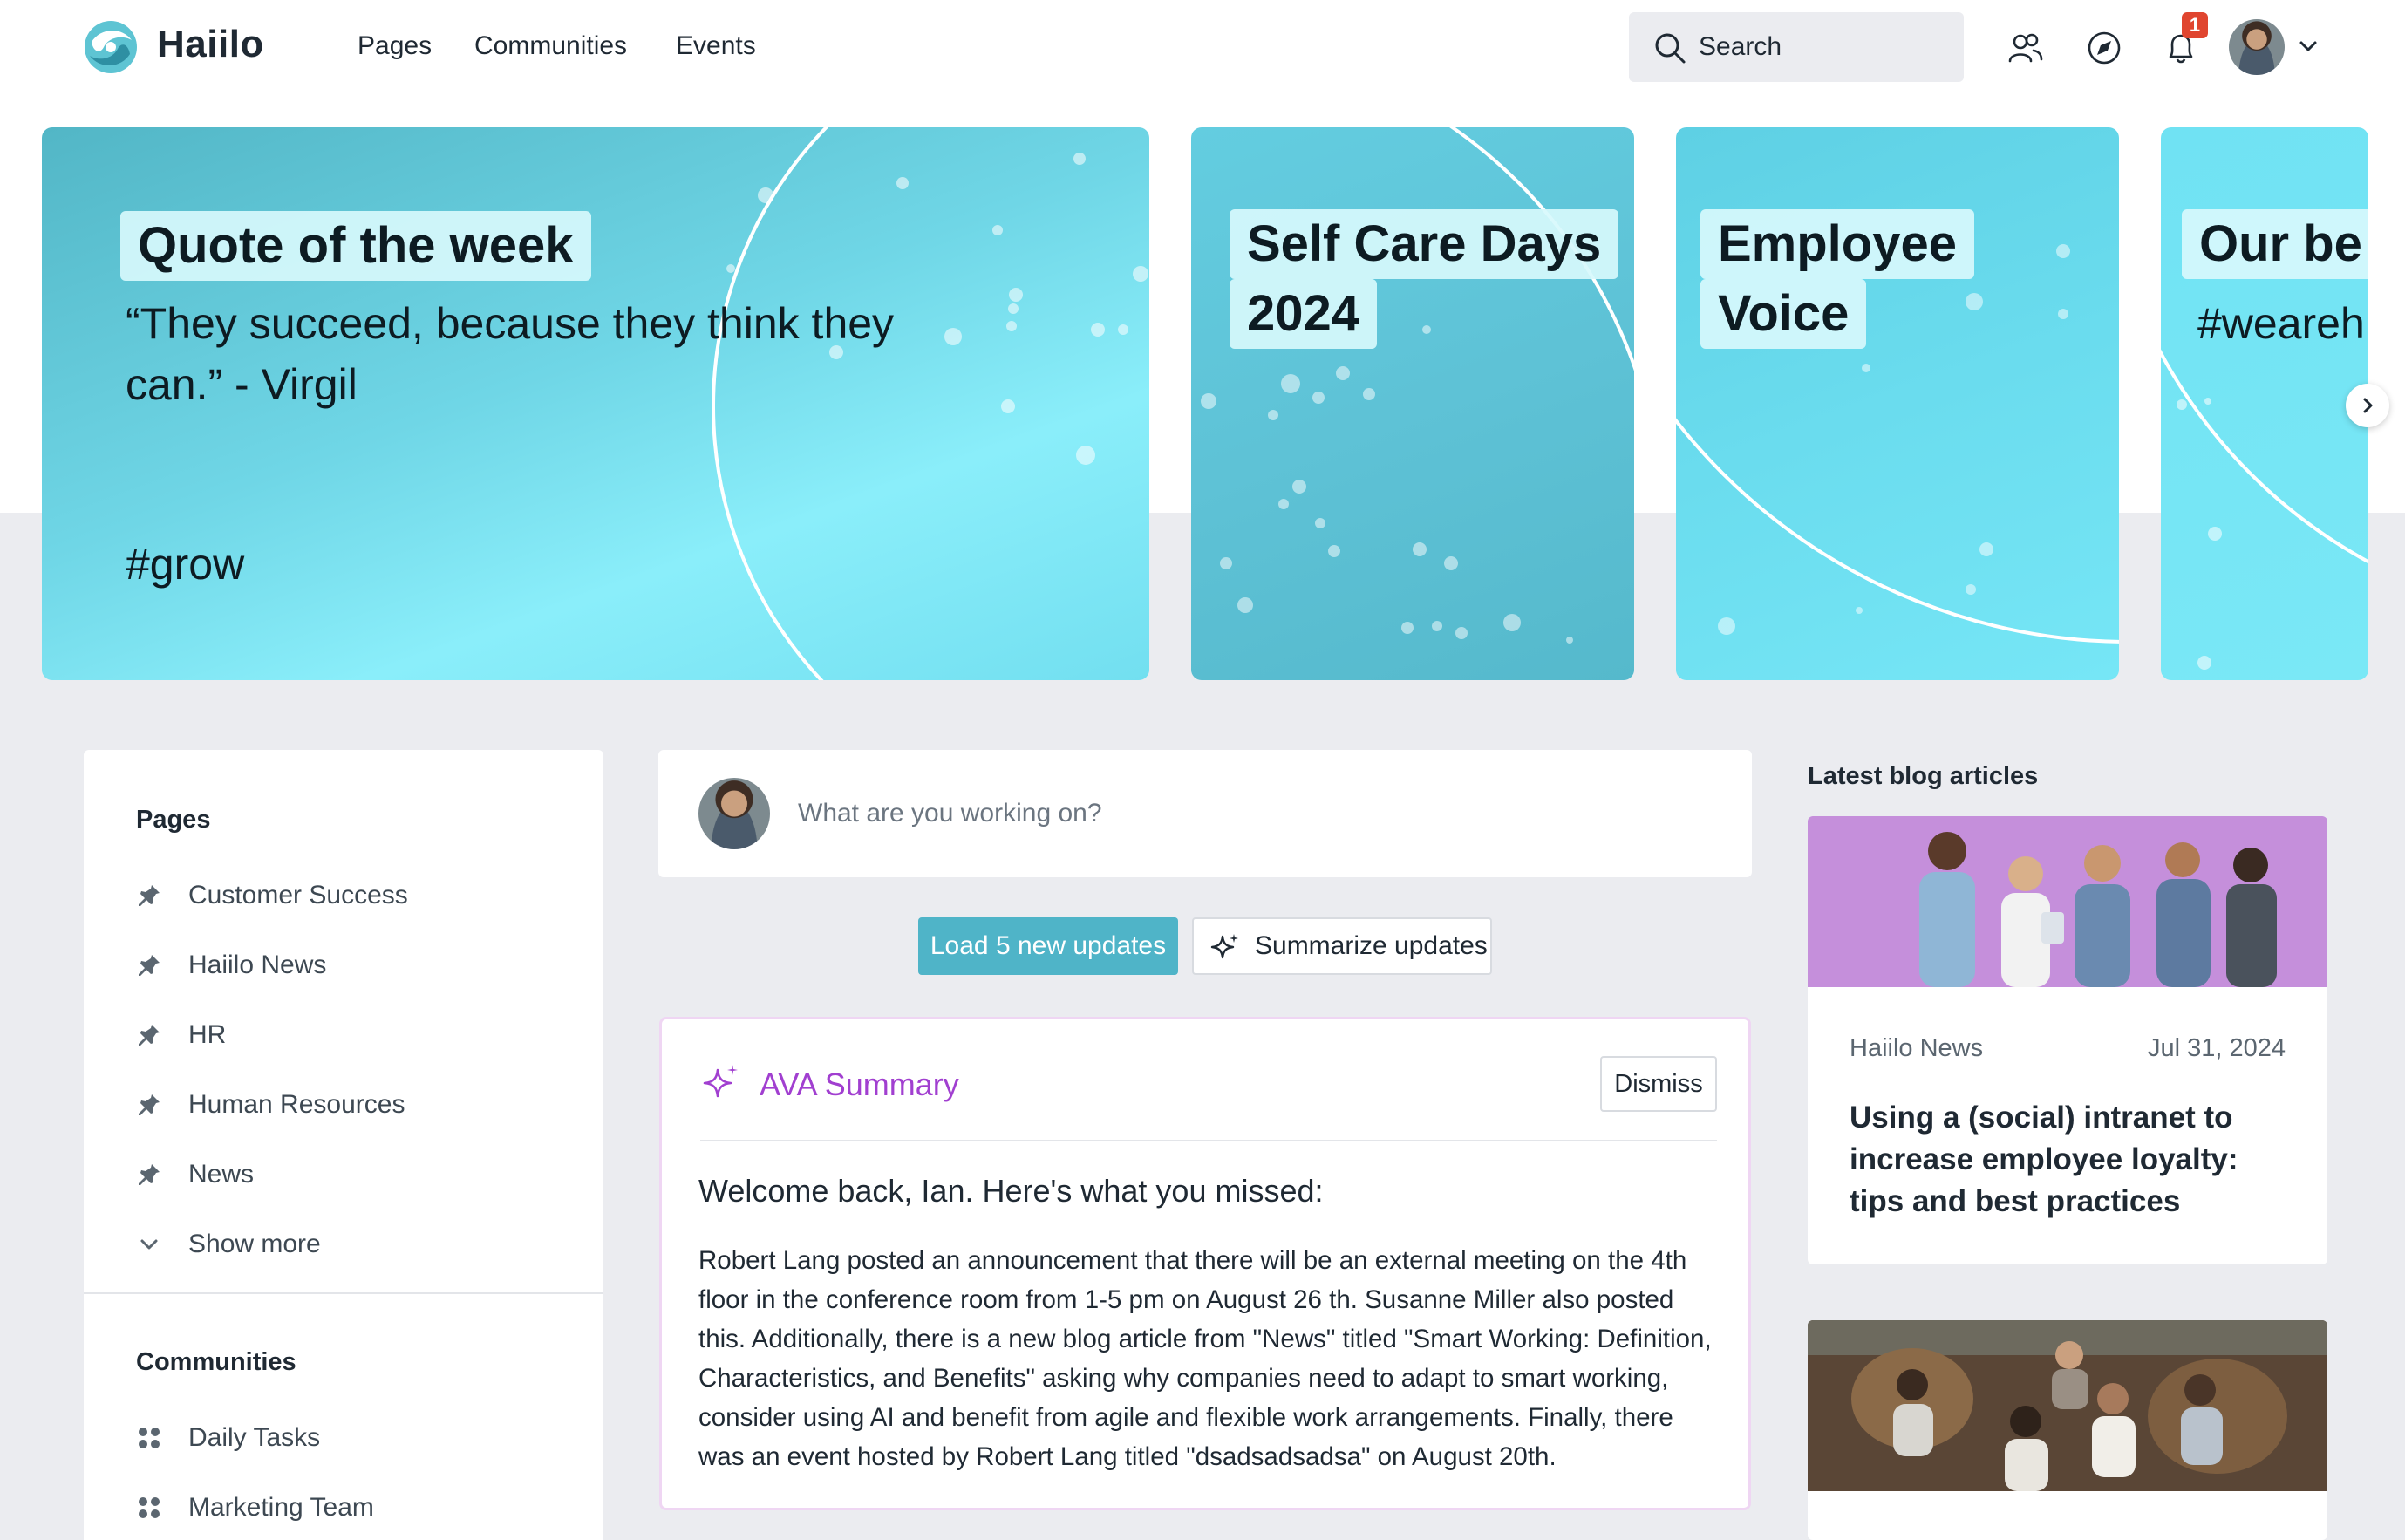  What do you see at coordinates (298, 896) in the screenshot?
I see `sidebar-item-label: Customer Success` at bounding box center [298, 896].